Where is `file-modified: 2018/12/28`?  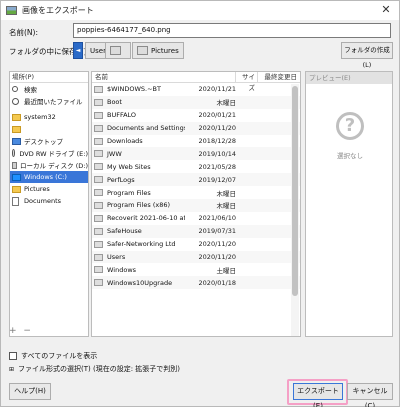
file-modified: 2018/12/28 is located at coordinates (217, 141).